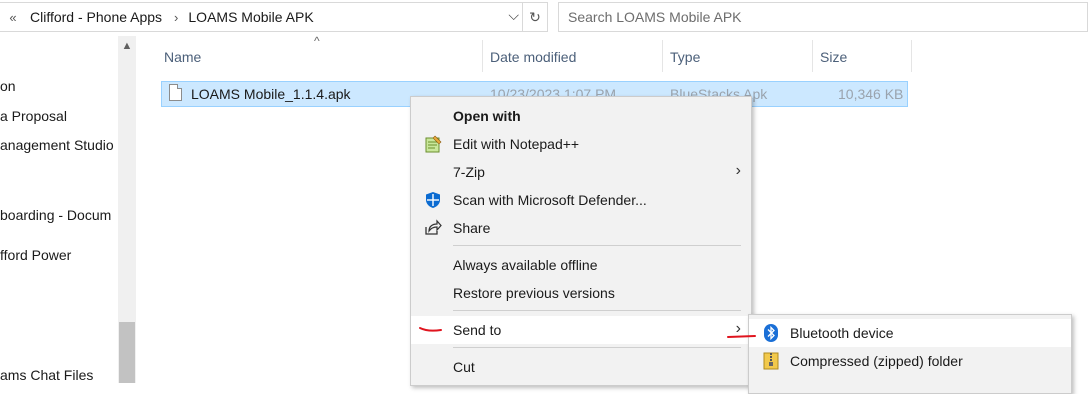  What do you see at coordinates (573, 57) in the screenshot?
I see `column-header-date-modified: Date modified` at bounding box center [573, 57].